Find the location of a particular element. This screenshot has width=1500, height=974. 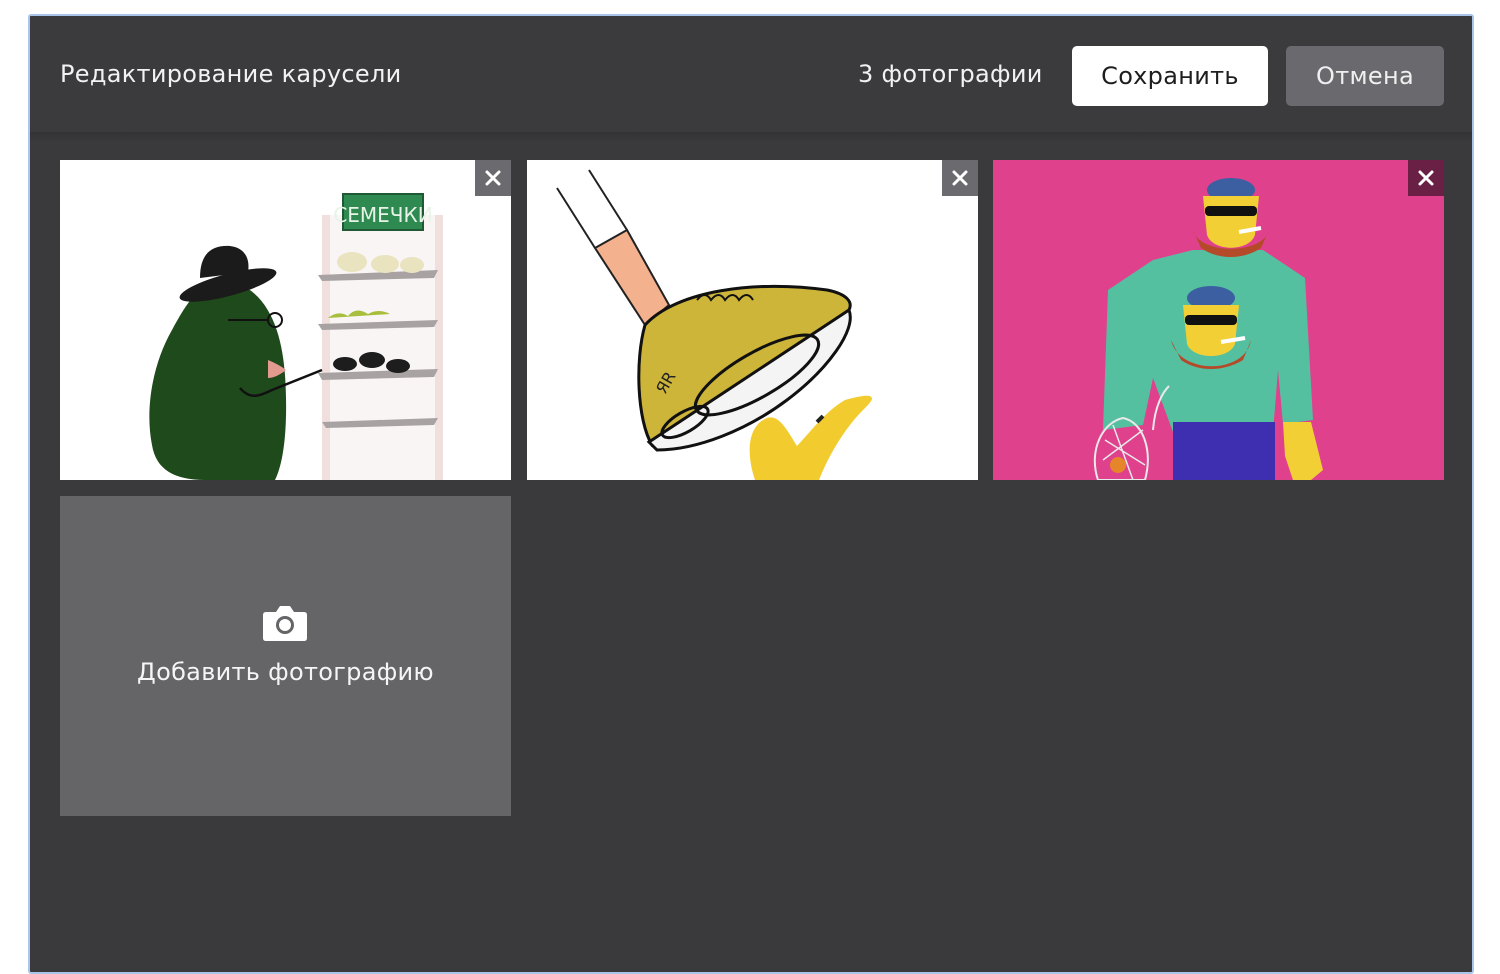

remove-photo-1-button is located at coordinates (493, 178).